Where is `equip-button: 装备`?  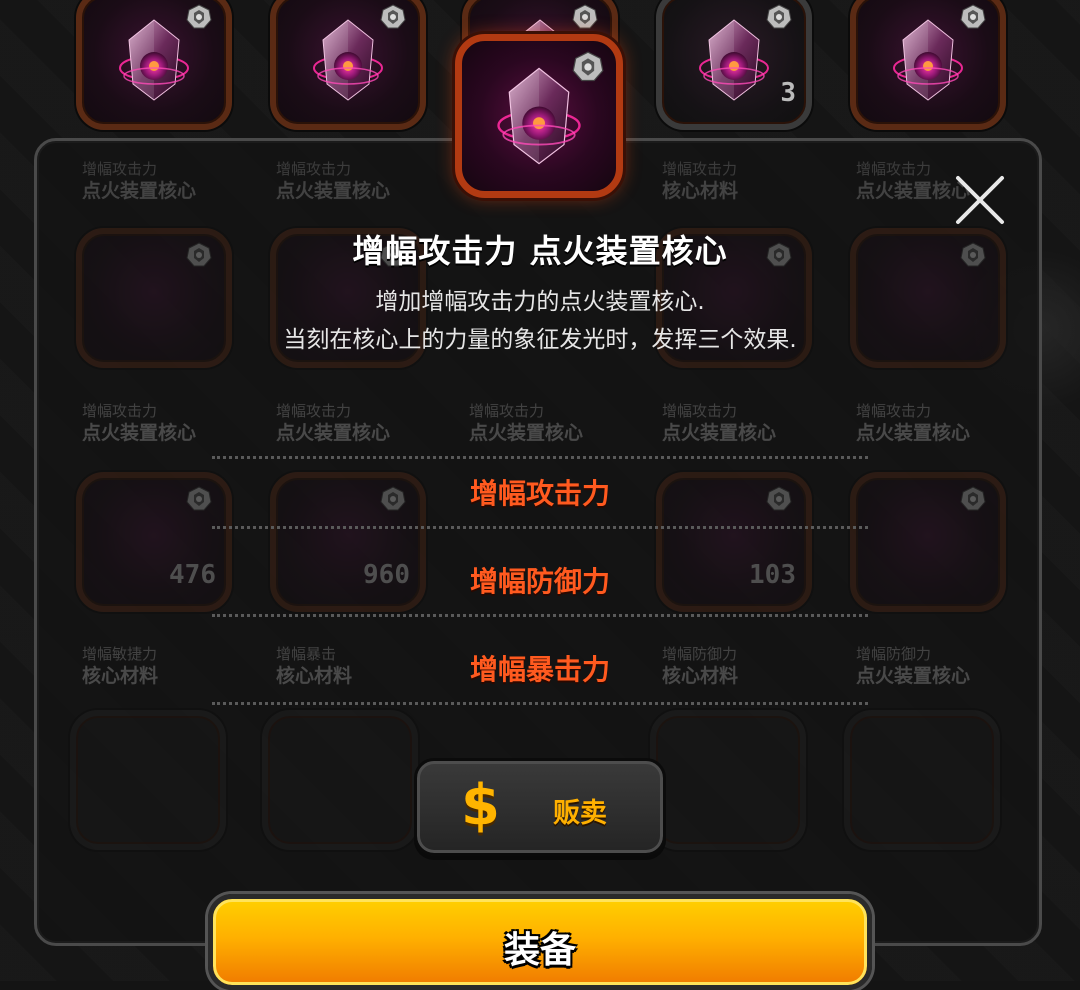
equip-button: 装备 is located at coordinates (540, 942).